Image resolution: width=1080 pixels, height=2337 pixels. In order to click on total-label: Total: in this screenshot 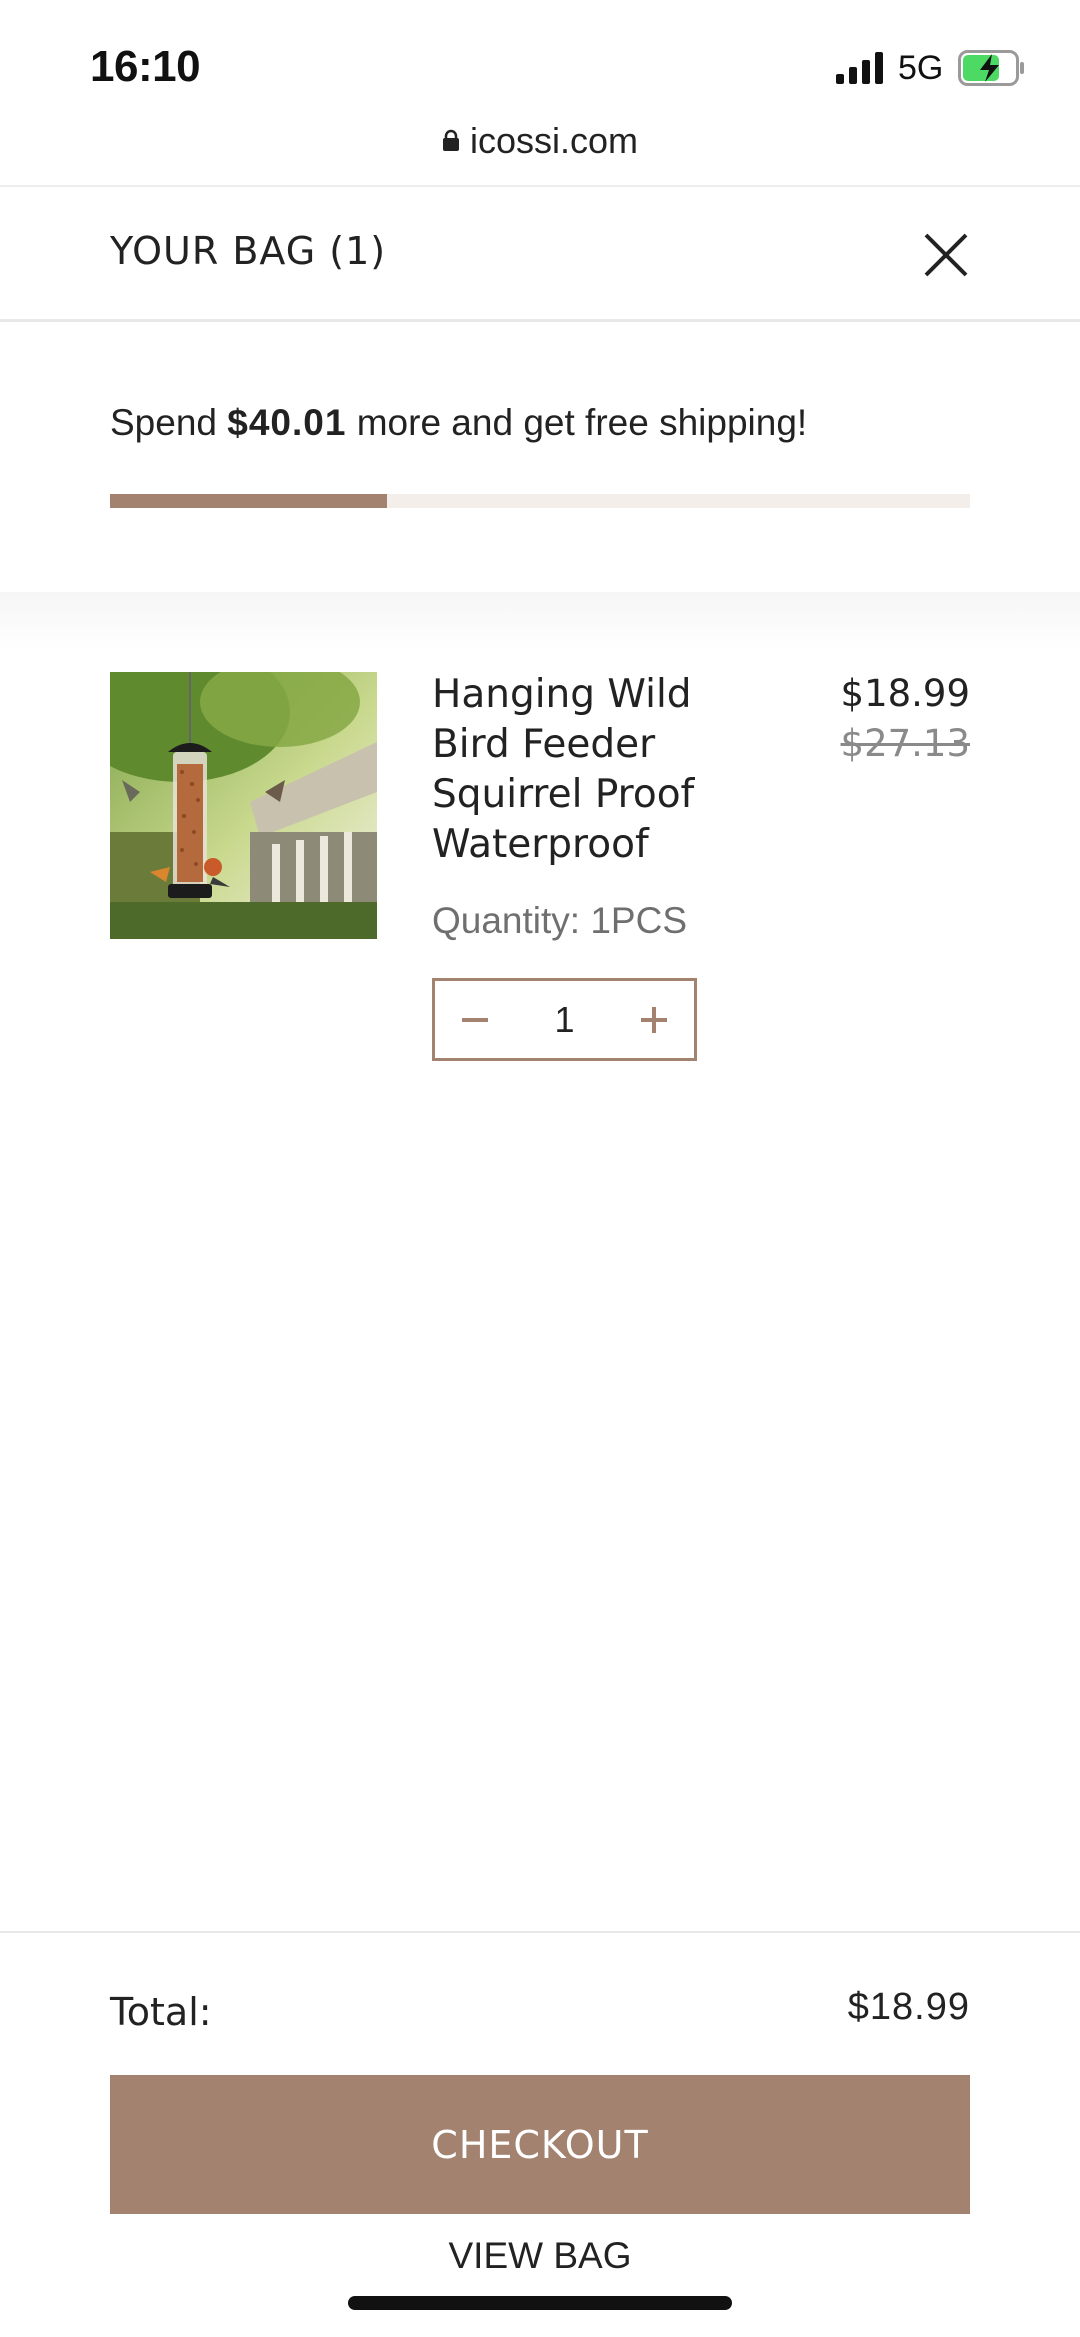, I will do `click(161, 2012)`.